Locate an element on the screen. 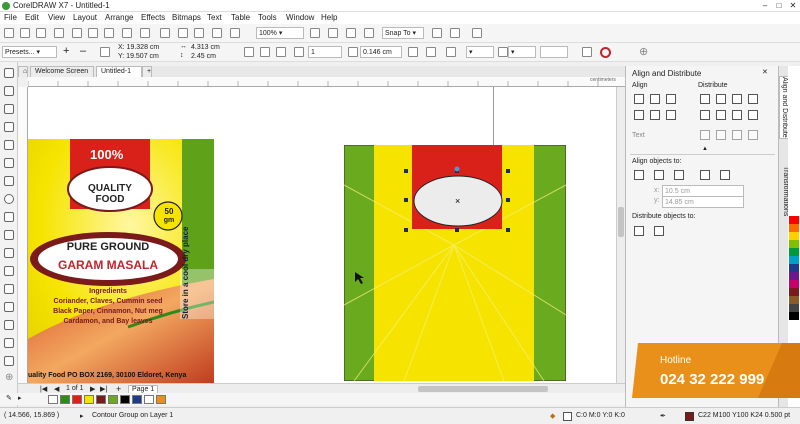 The image size is (800, 424). tab-welcome-screen: Welcome Screen is located at coordinates (62, 71).